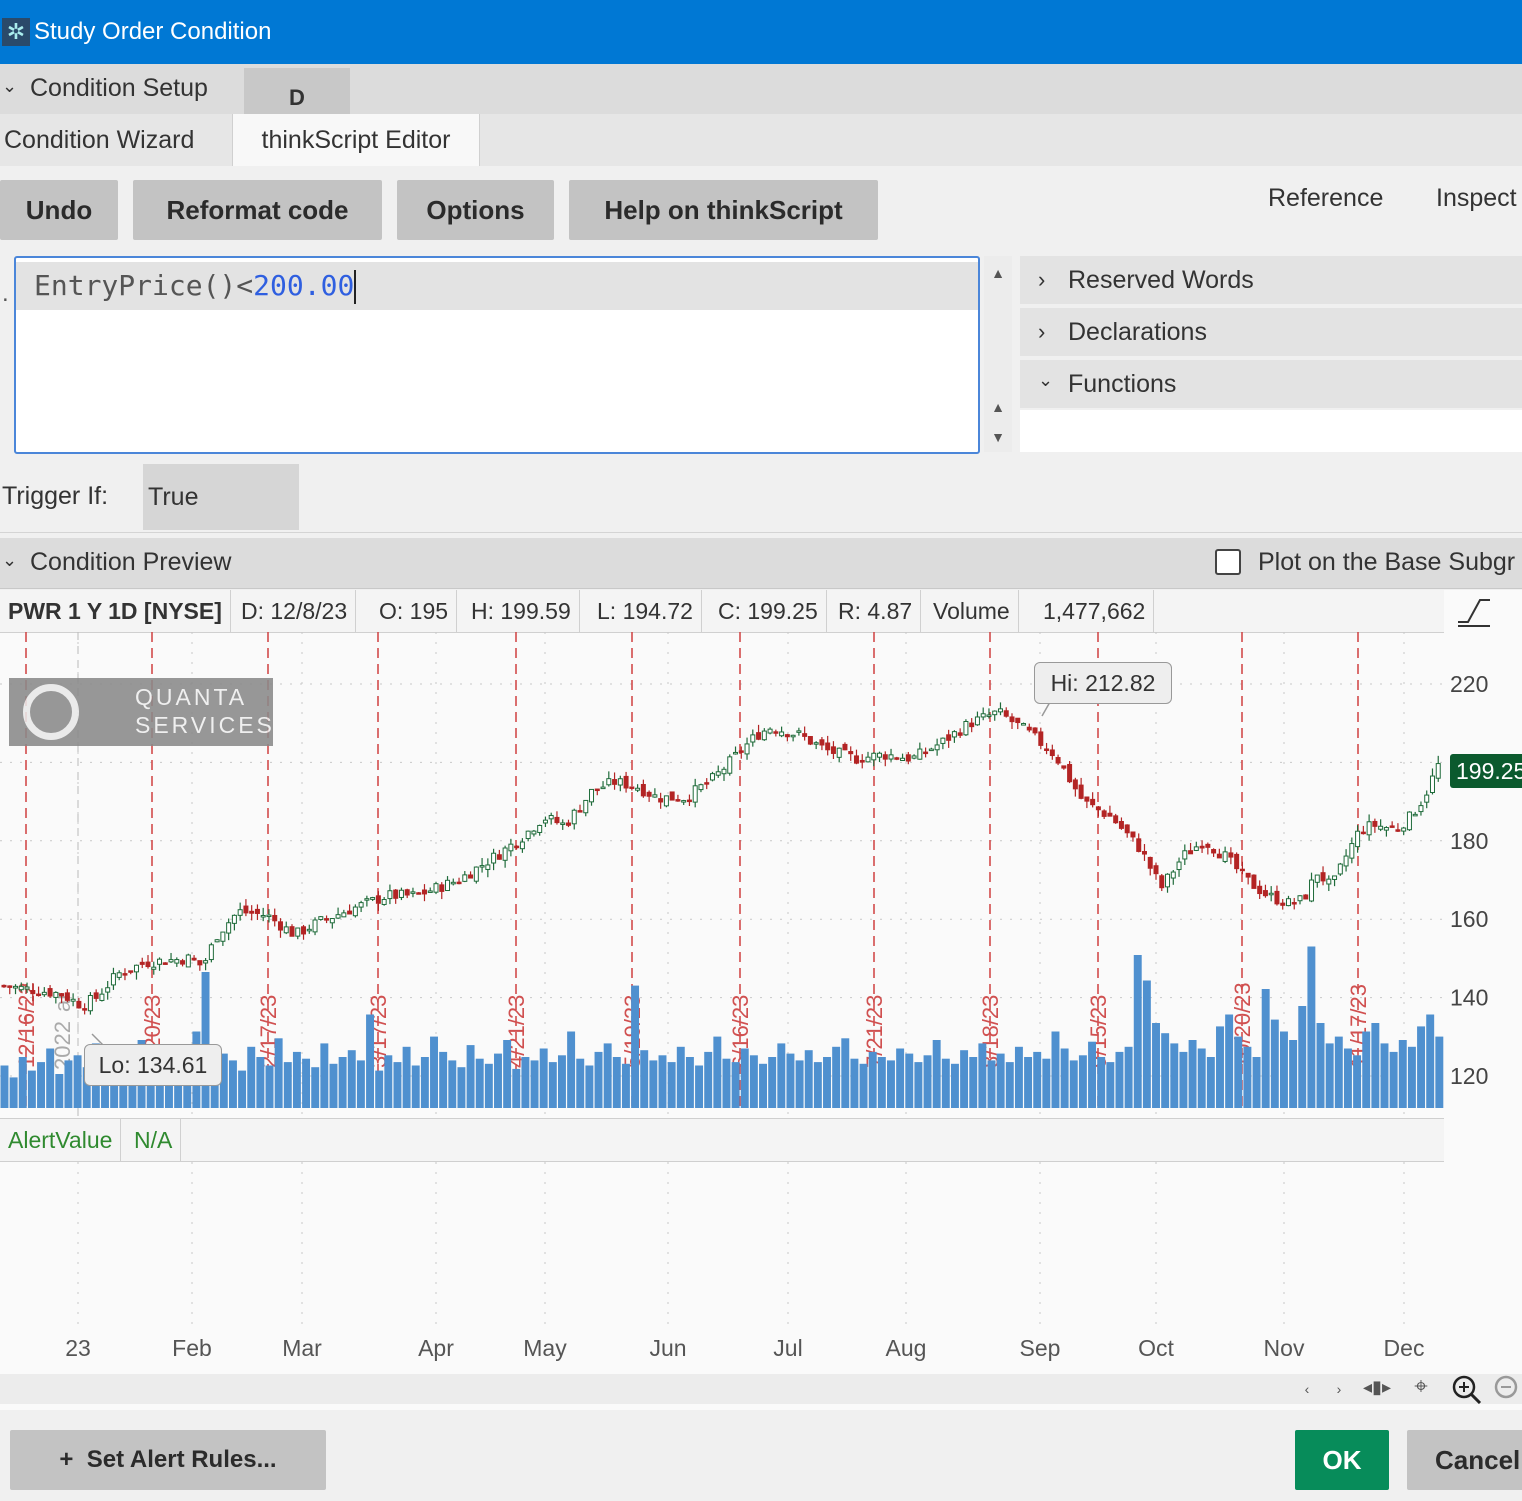 The width and height of the screenshot is (1522, 1501). Describe the element at coordinates (221, 497) in the screenshot. I see `trigger-if-select: True` at that location.